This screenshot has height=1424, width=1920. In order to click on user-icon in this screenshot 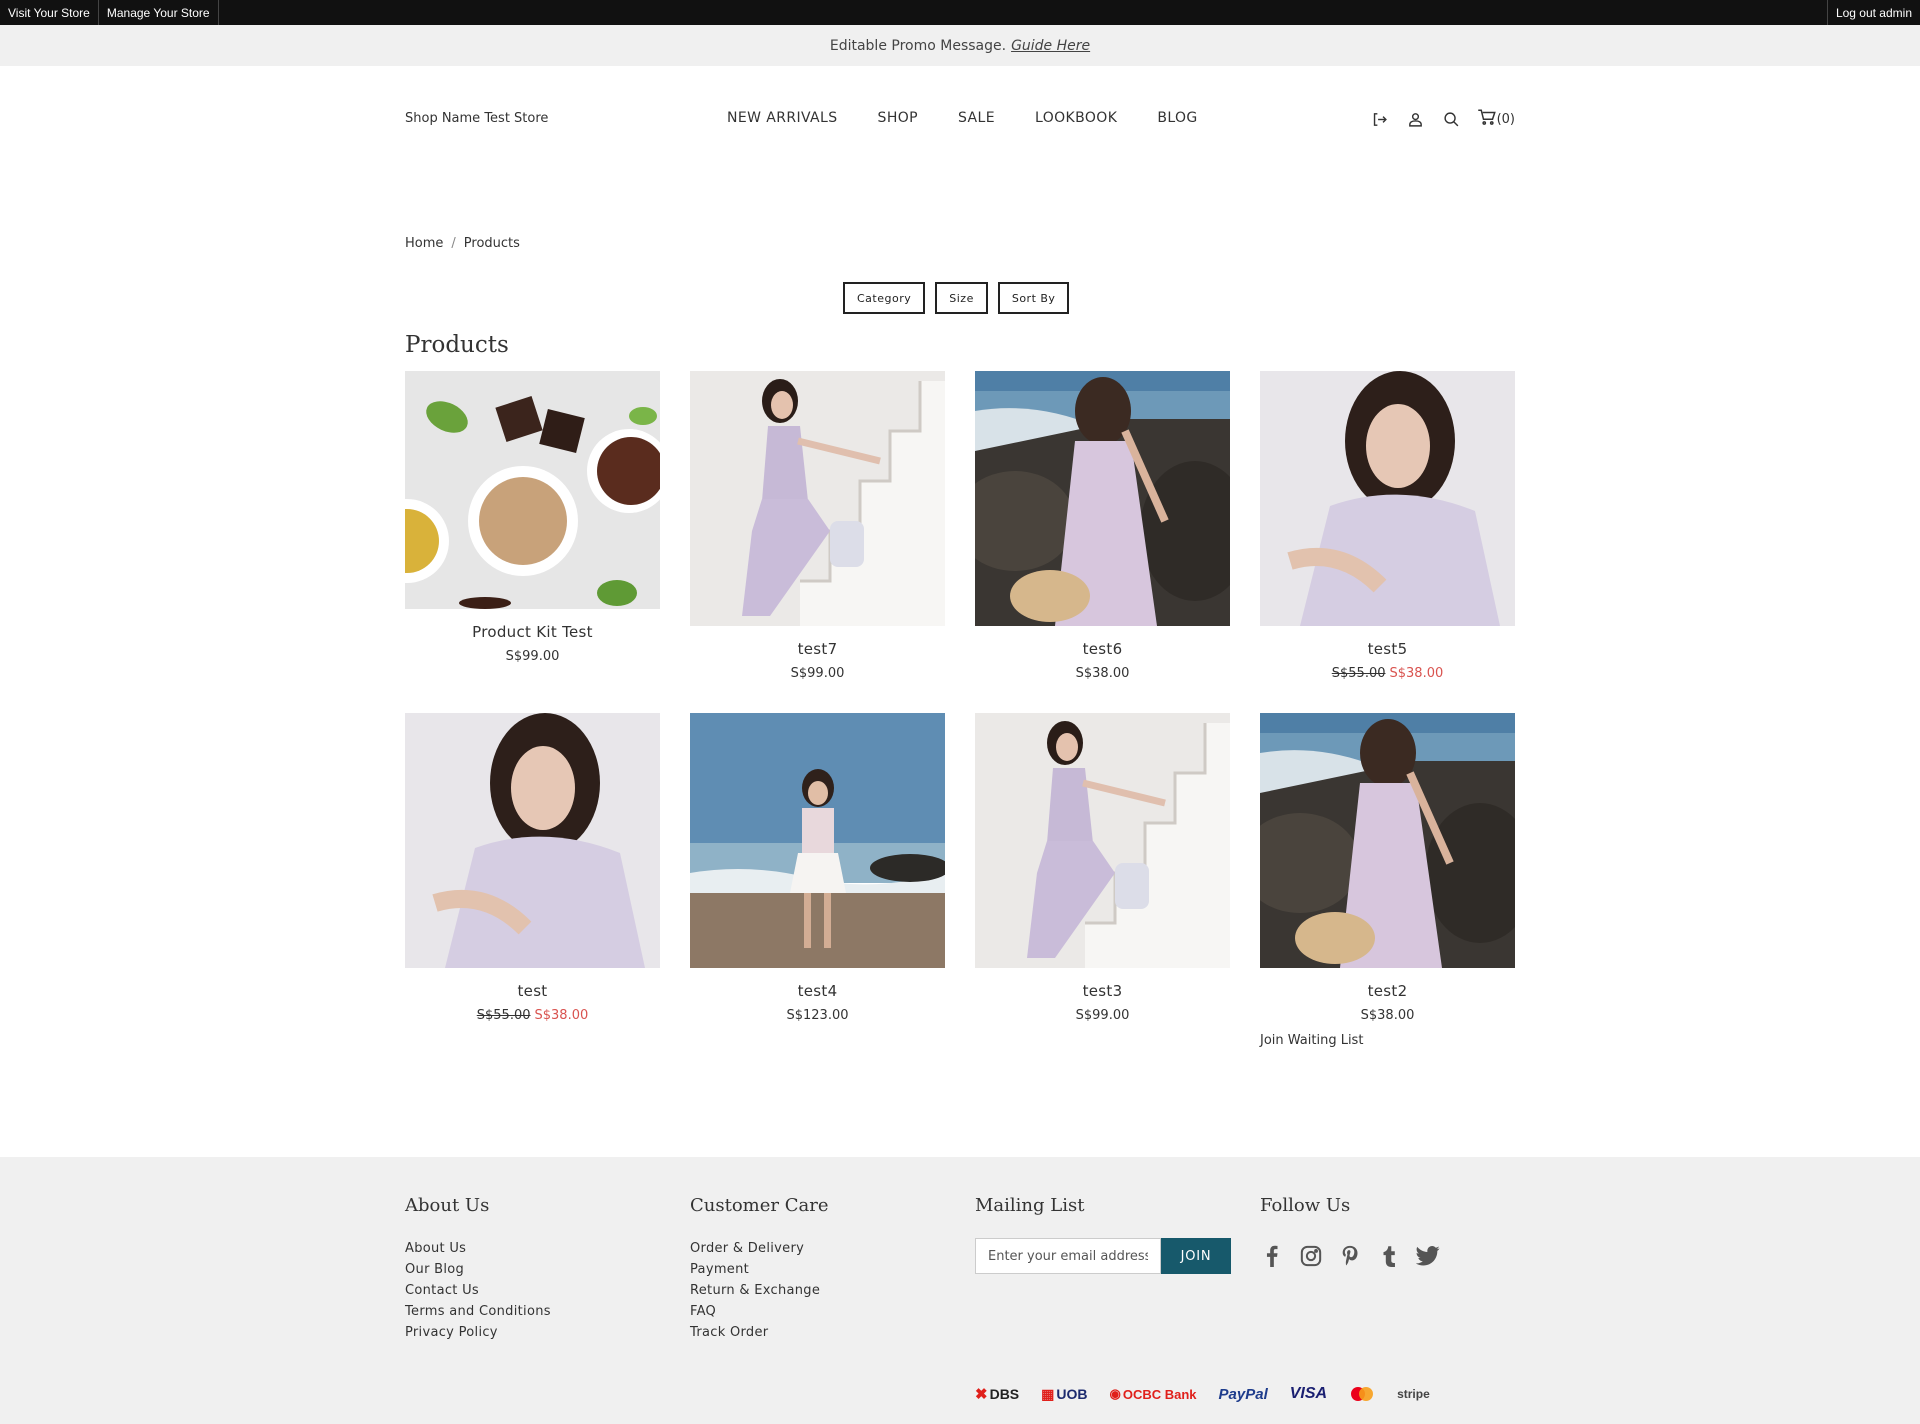, I will do `click(1416, 119)`.